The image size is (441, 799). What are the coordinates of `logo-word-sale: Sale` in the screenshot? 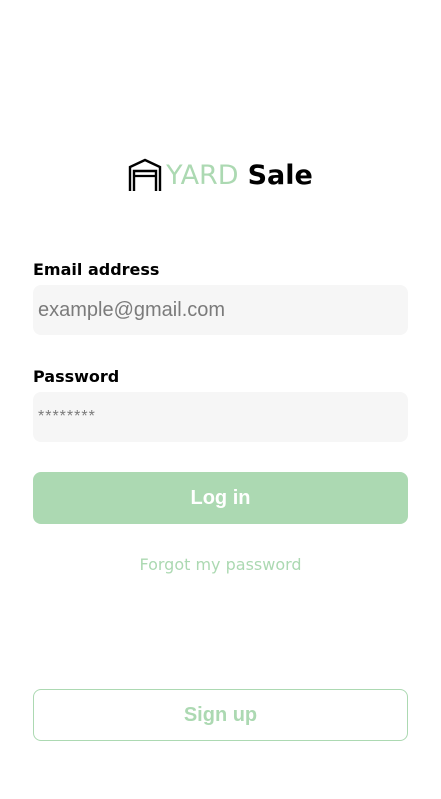 It's located at (280, 175).